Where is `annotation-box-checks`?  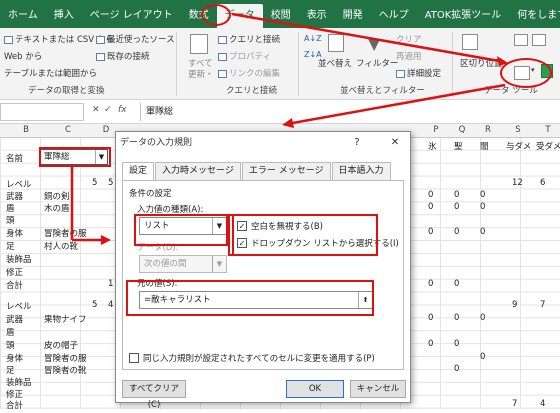
annotation-box-checks is located at coordinates (303, 235).